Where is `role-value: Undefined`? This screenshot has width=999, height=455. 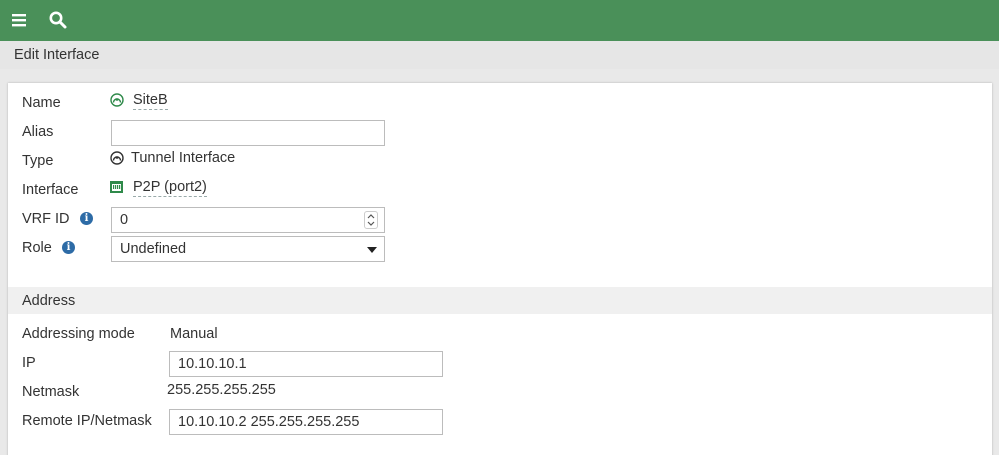
role-value: Undefined is located at coordinates (153, 249).